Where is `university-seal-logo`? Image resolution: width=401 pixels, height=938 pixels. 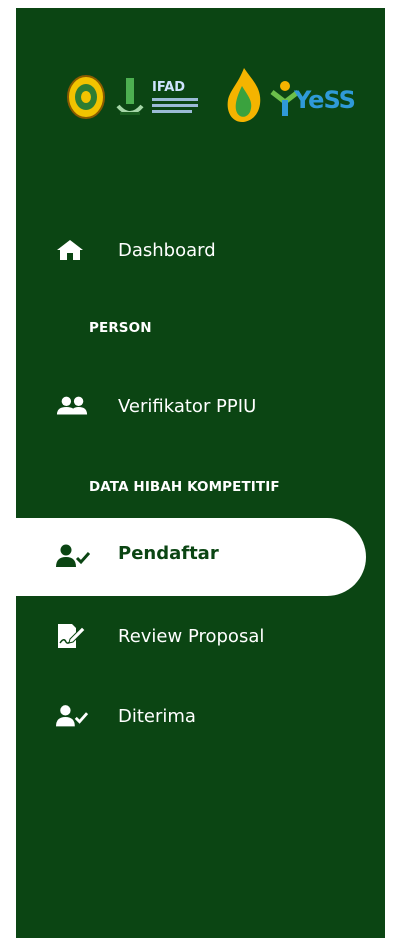
university-seal-logo is located at coordinates (86, 97).